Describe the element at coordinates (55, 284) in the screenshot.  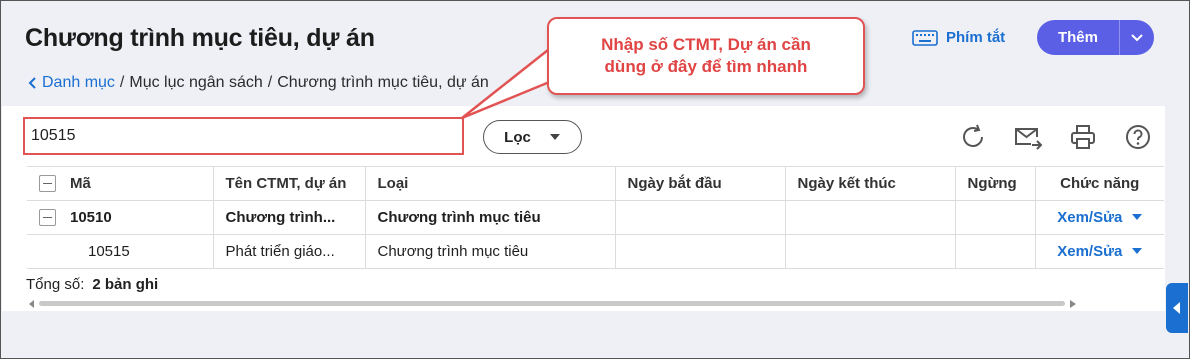
I see `record-count-label: Tổng số:` at that location.